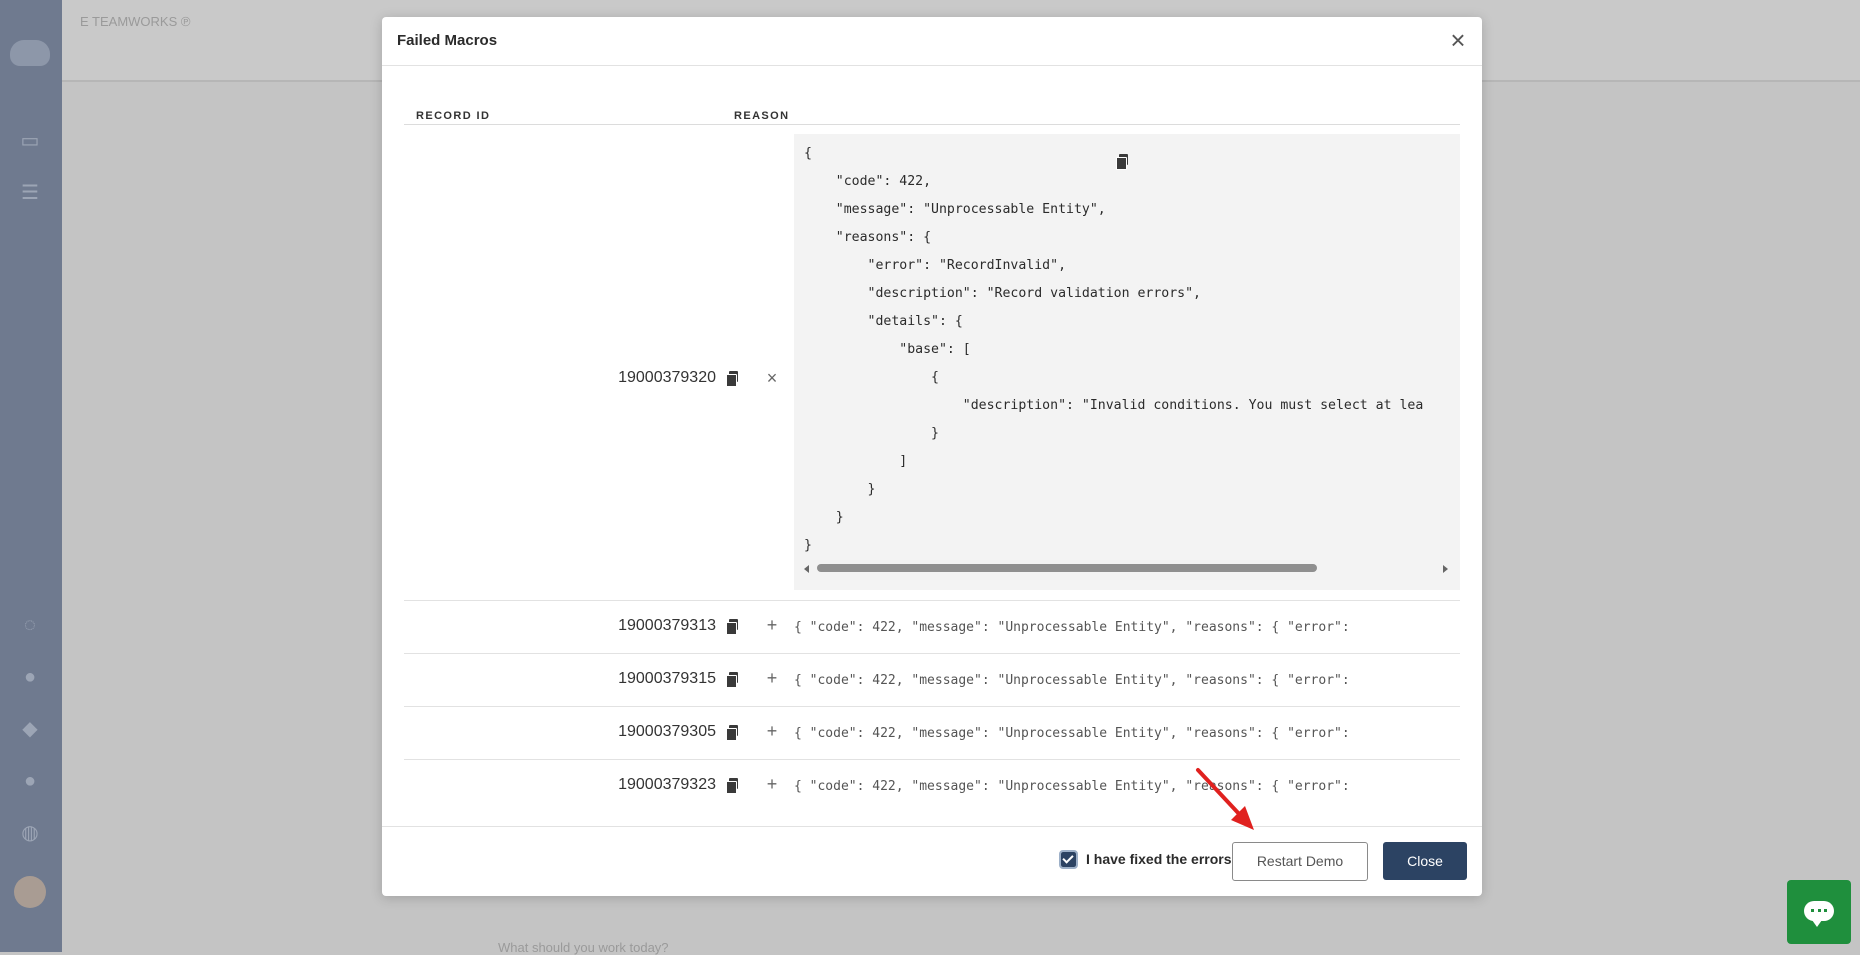  What do you see at coordinates (453, 116) in the screenshot?
I see `column-header-record-id: RECORD ID` at bounding box center [453, 116].